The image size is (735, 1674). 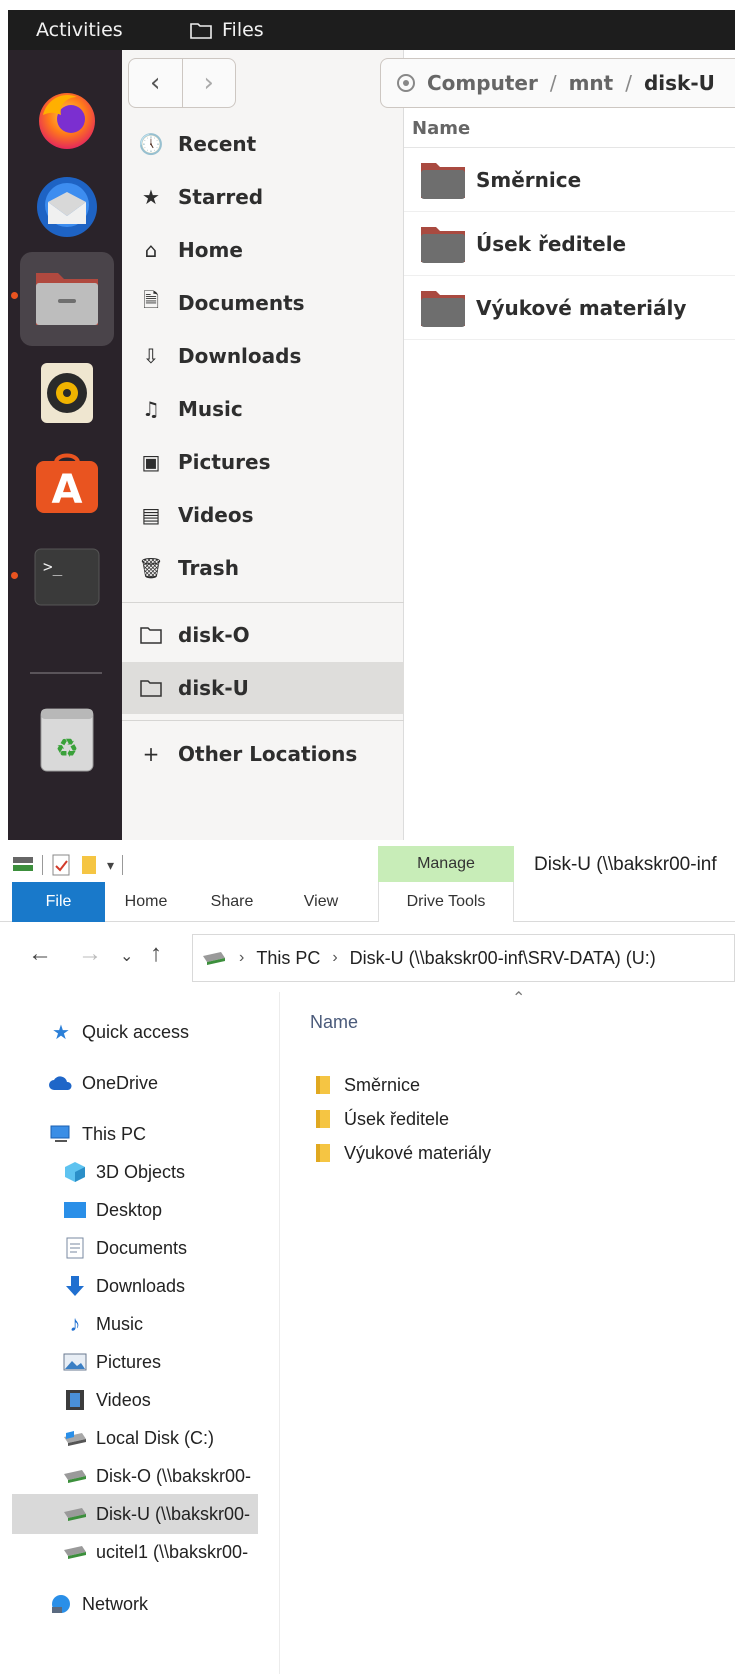 What do you see at coordinates (89, 865) in the screenshot?
I see `new-folder-icon` at bounding box center [89, 865].